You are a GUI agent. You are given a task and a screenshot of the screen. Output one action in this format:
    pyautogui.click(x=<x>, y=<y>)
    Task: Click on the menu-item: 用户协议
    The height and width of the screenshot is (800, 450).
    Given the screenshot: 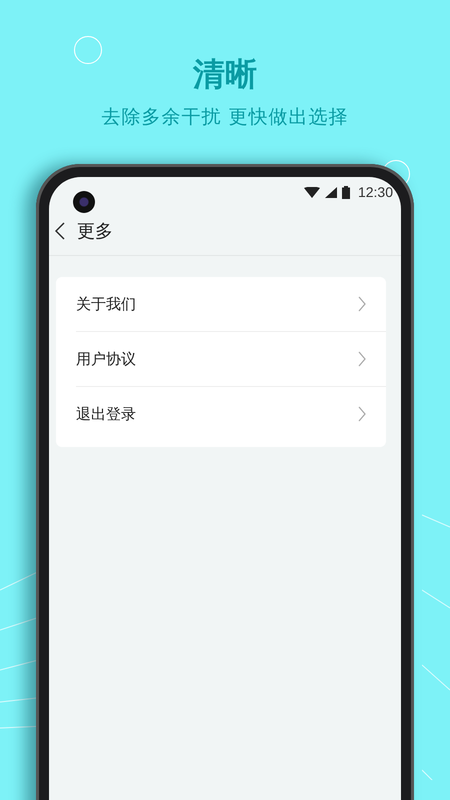 What is the action you would take?
    pyautogui.click(x=231, y=359)
    